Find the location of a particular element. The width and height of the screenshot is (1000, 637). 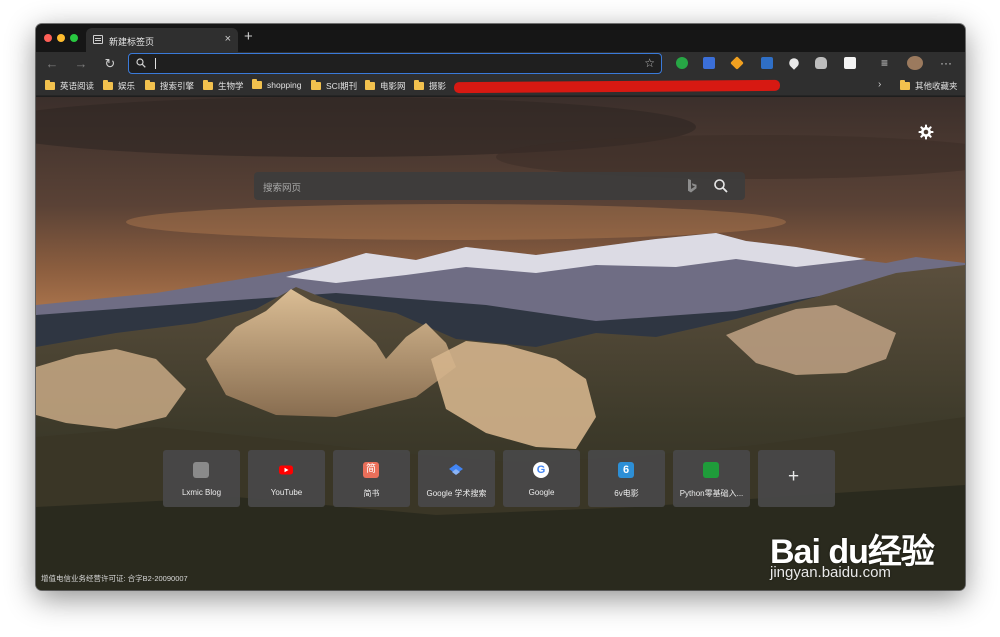

plus-icon: + is located at coordinates (794, 476).